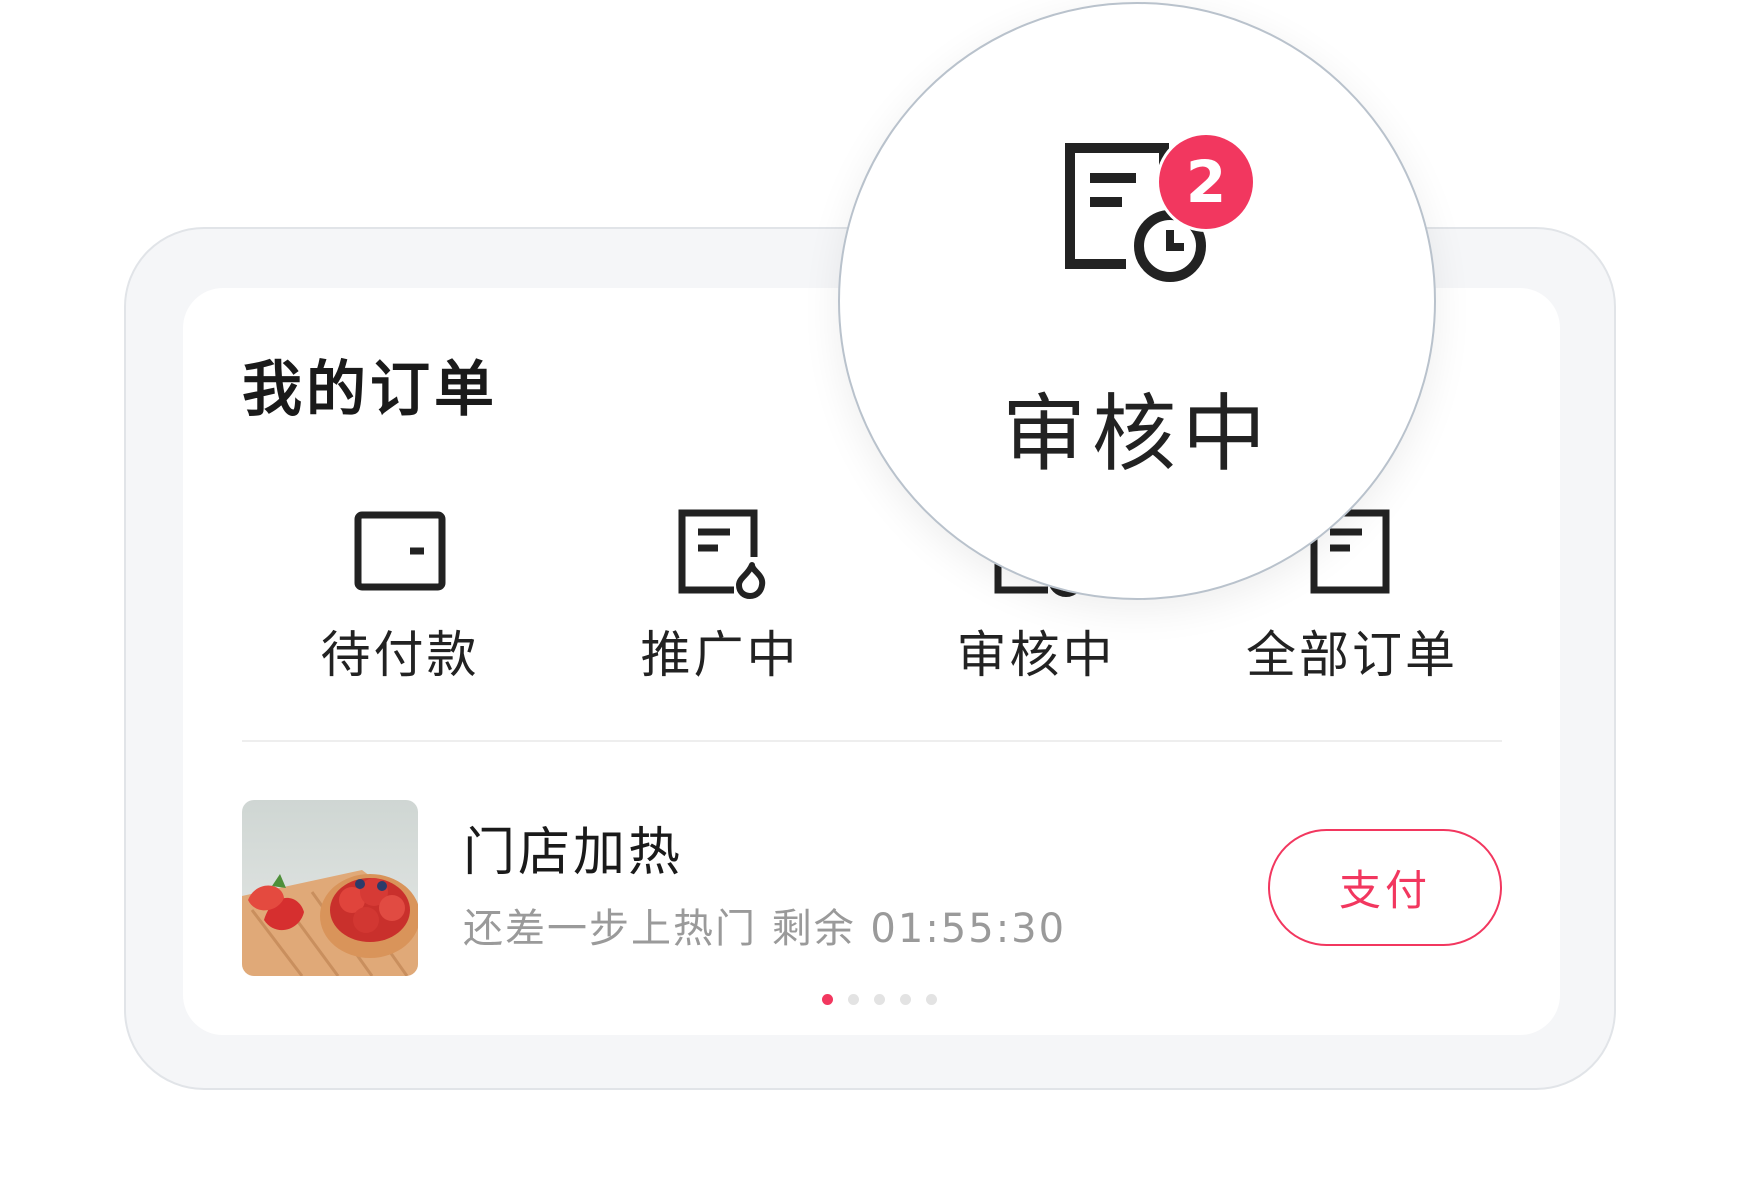  Describe the element at coordinates (720, 600) in the screenshot. I see `menu-item-promoting: 推广中` at that location.